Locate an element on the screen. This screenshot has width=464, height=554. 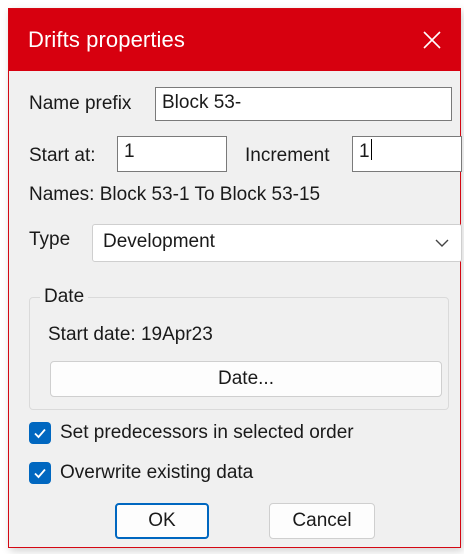
name-prefix-label: Name prefix is located at coordinates (80, 103).